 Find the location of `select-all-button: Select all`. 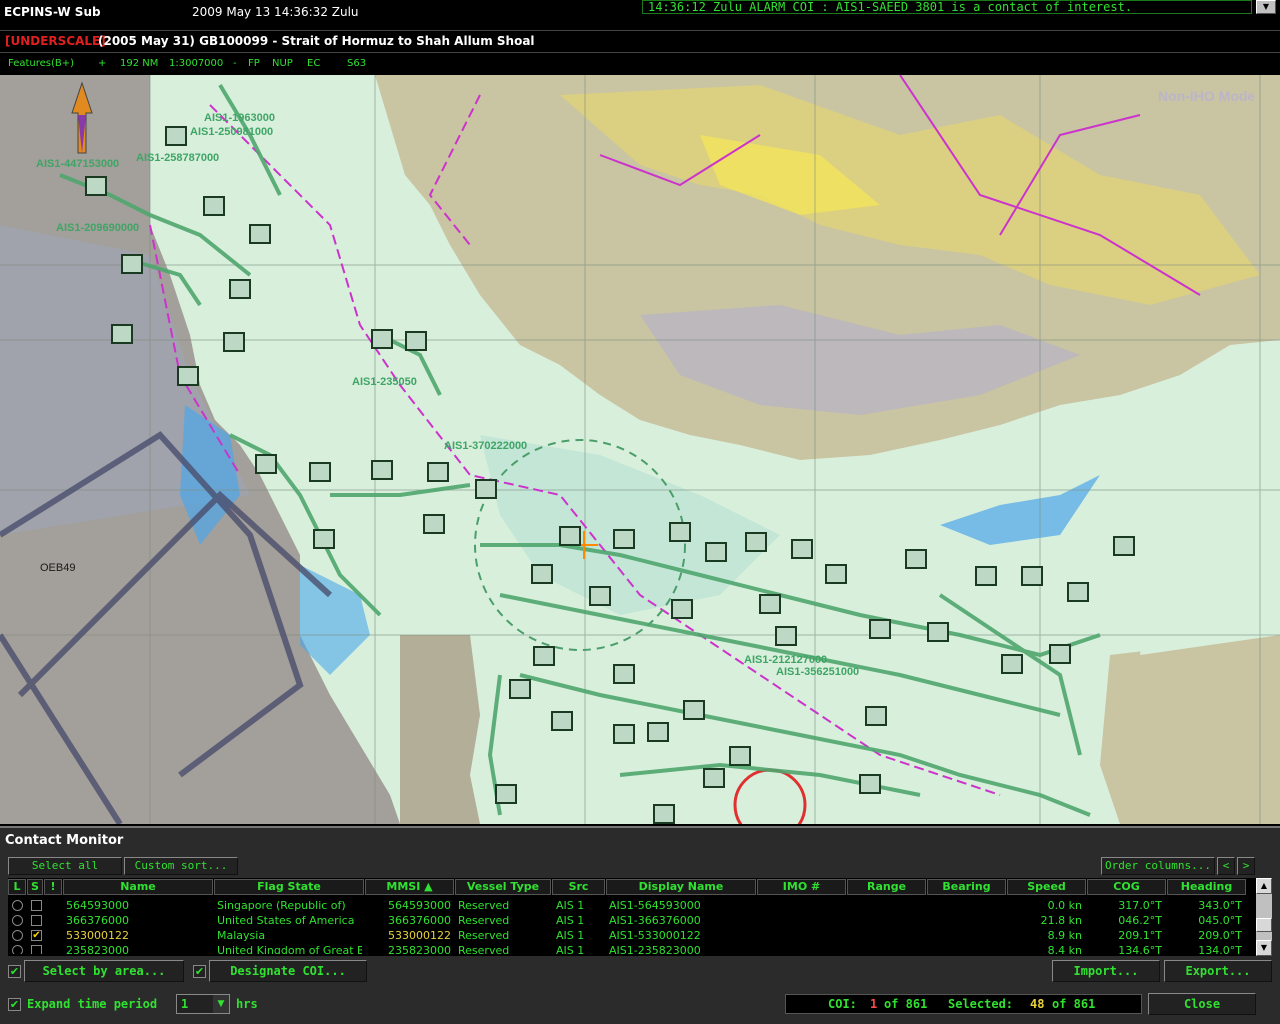

select-all-button: Select all is located at coordinates (65, 866).